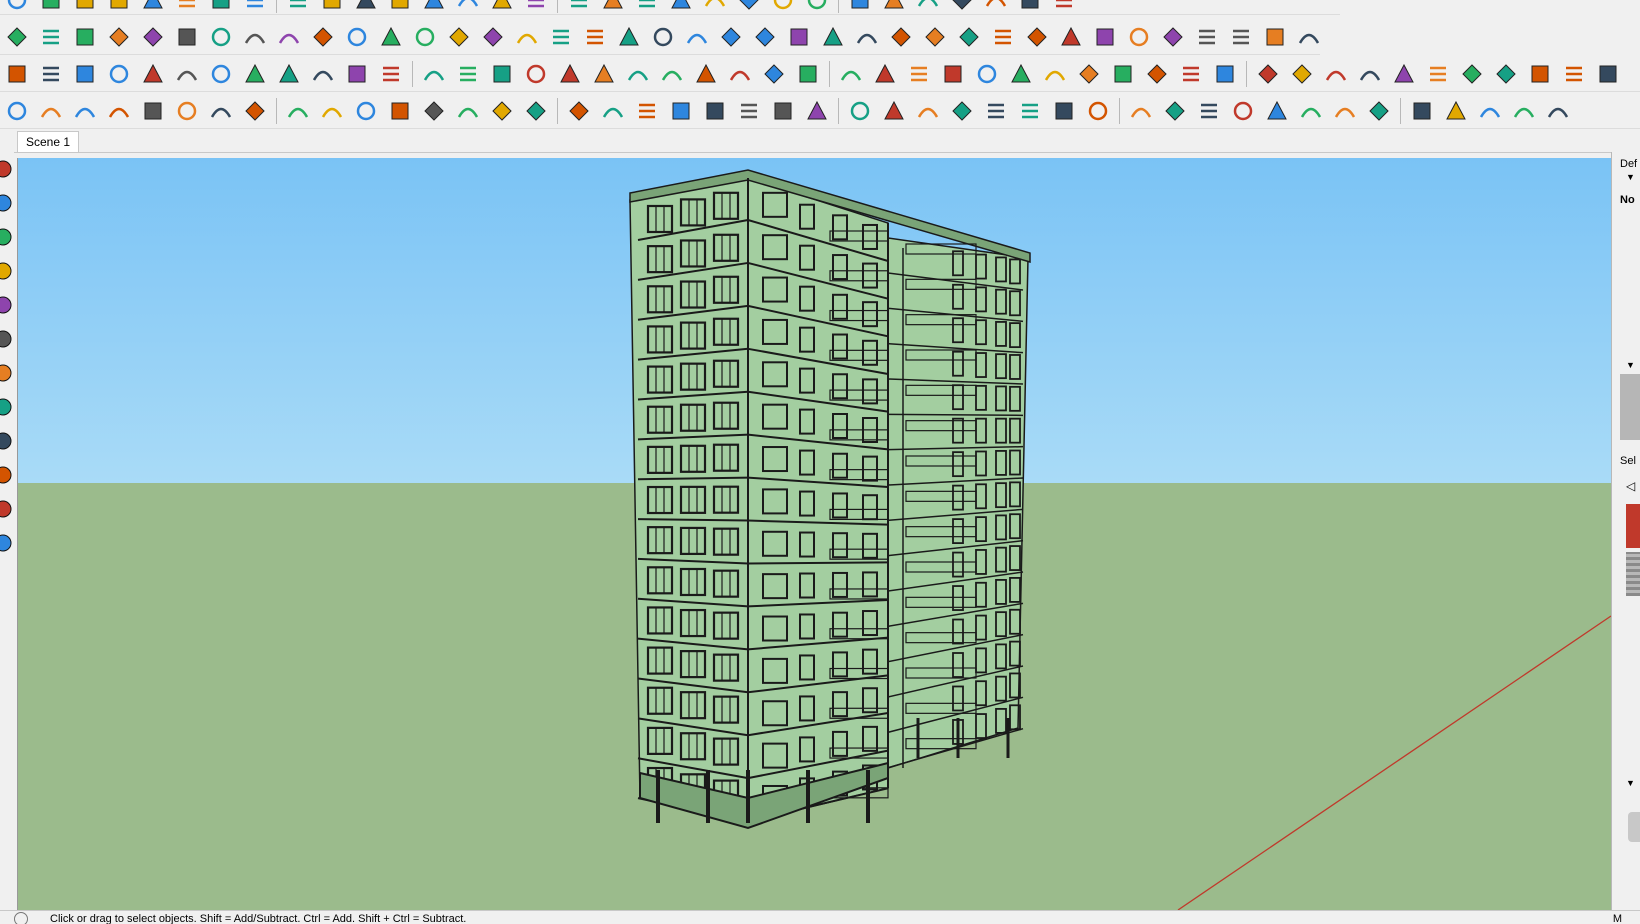 The height and width of the screenshot is (924, 1640). What do you see at coordinates (366, 7) in the screenshot?
I see `pin-icon` at bounding box center [366, 7].